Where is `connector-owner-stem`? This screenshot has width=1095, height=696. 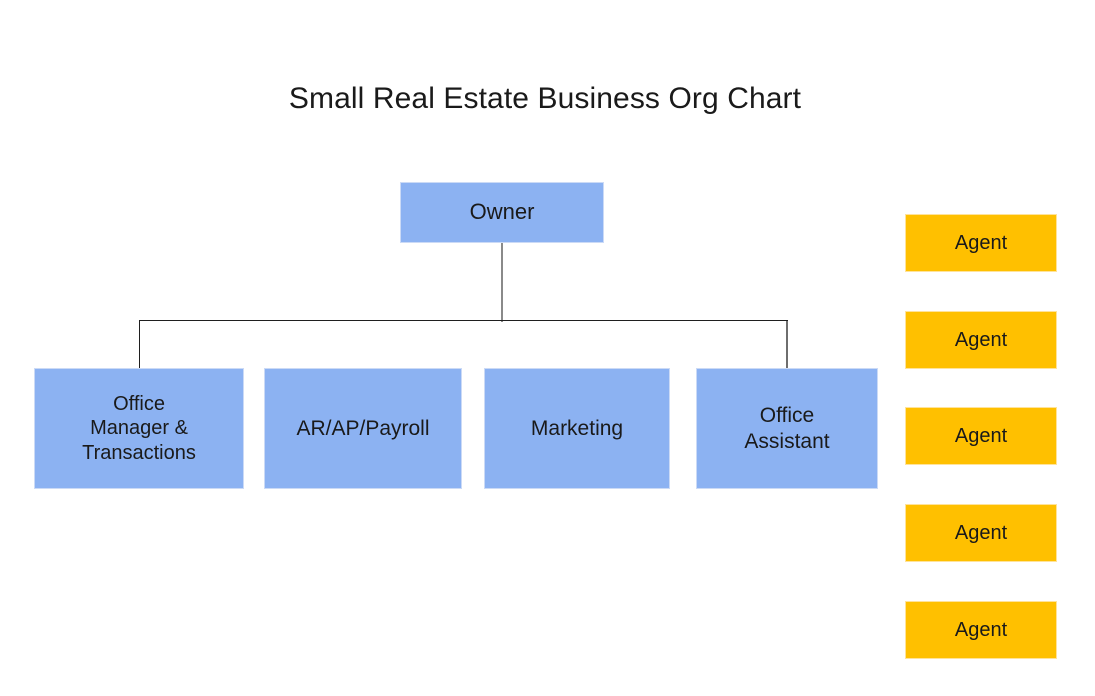
connector-owner-stem is located at coordinates (502, 282).